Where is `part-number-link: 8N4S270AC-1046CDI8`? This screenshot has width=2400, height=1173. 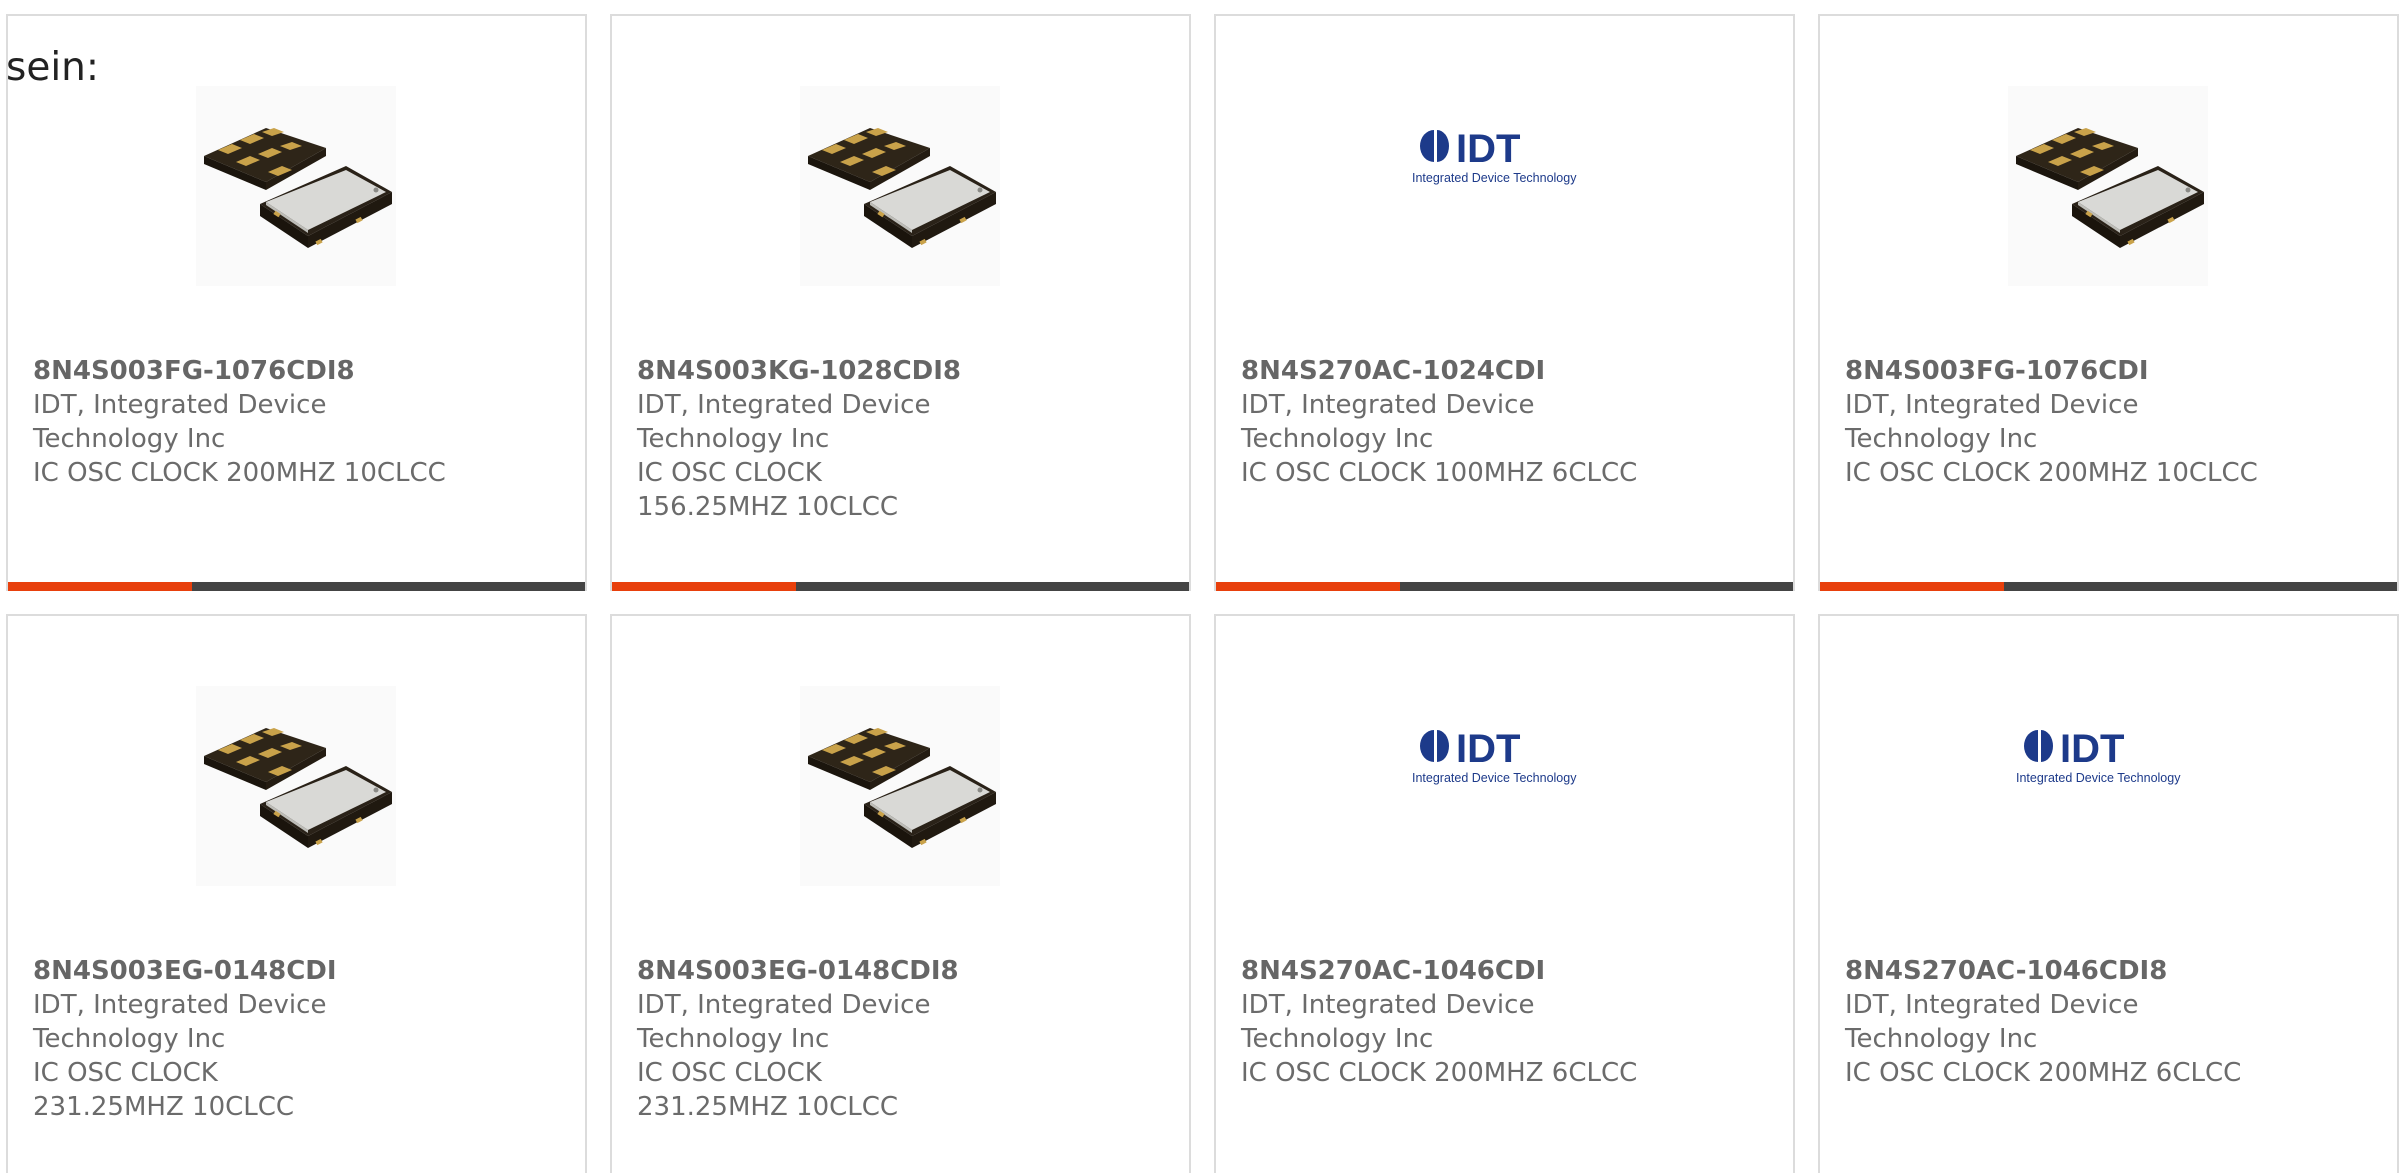
part-number-link: 8N4S270AC-1046CDI8 is located at coordinates (2060, 971).